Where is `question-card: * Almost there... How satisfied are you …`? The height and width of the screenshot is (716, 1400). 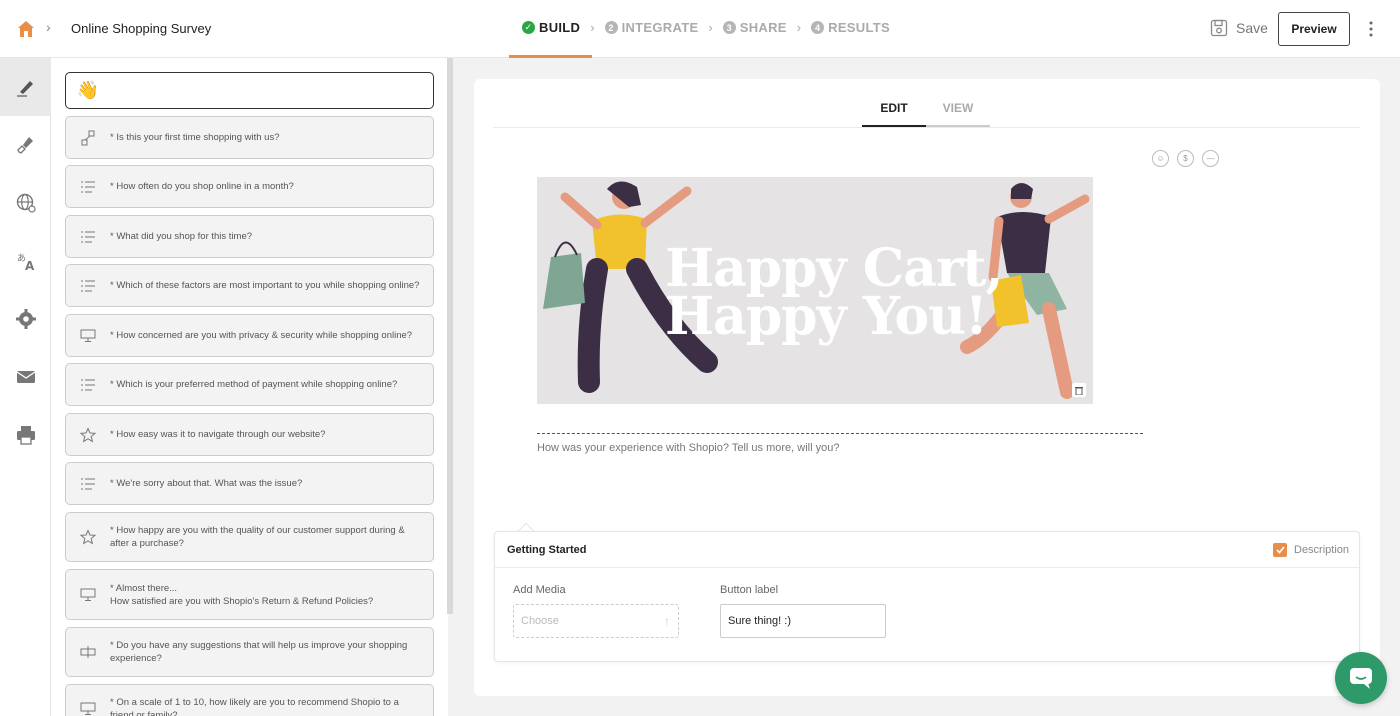 question-card: * Almost there... How satisfied are you … is located at coordinates (249, 594).